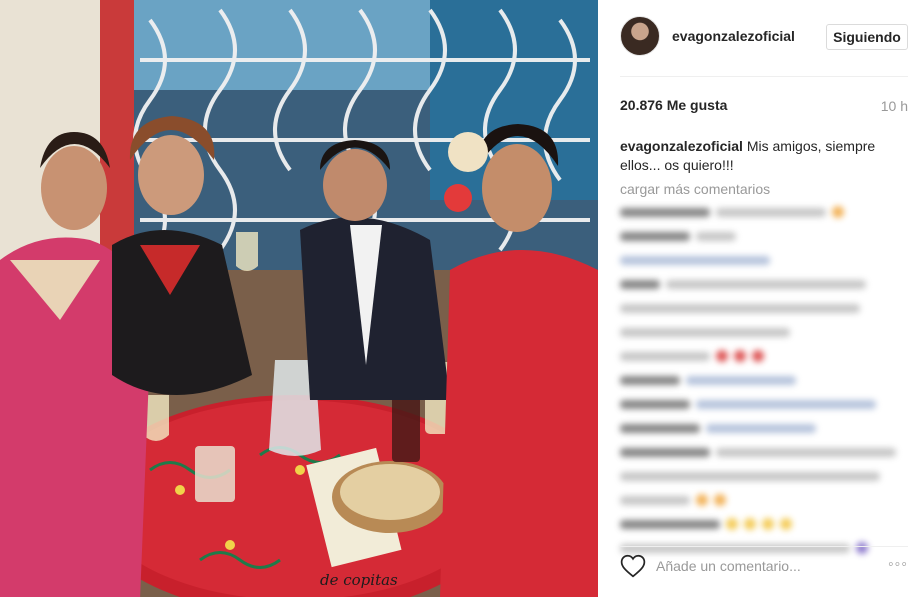 The width and height of the screenshot is (920, 597). Describe the element at coordinates (673, 105) in the screenshot. I see `likes-count: 20.876 Me gusta` at that location.